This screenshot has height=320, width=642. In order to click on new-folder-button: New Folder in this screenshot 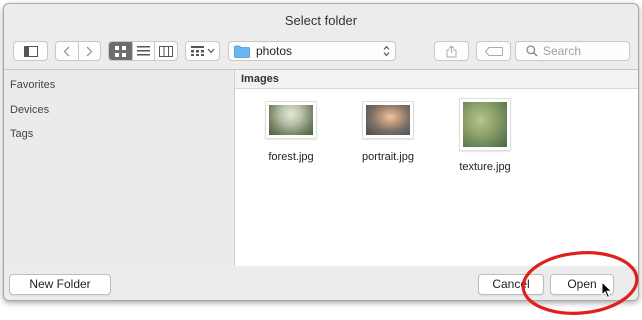, I will do `click(60, 284)`.